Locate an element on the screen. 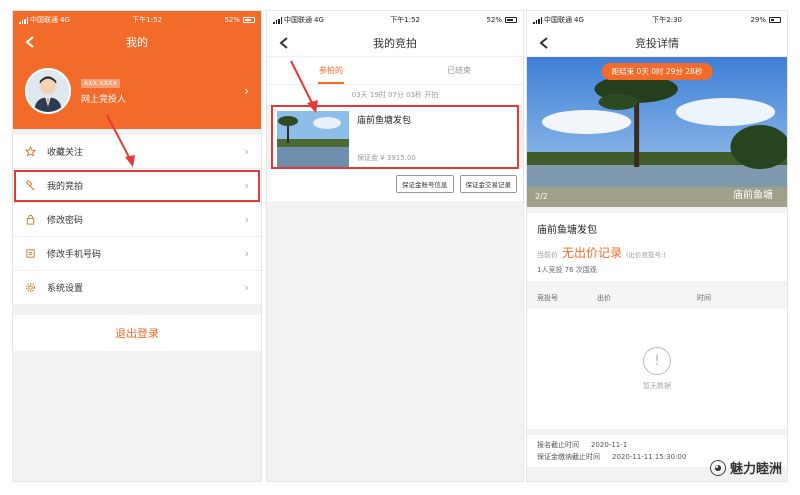 The image size is (800, 495). status-time: 下午2:30 is located at coordinates (667, 20).